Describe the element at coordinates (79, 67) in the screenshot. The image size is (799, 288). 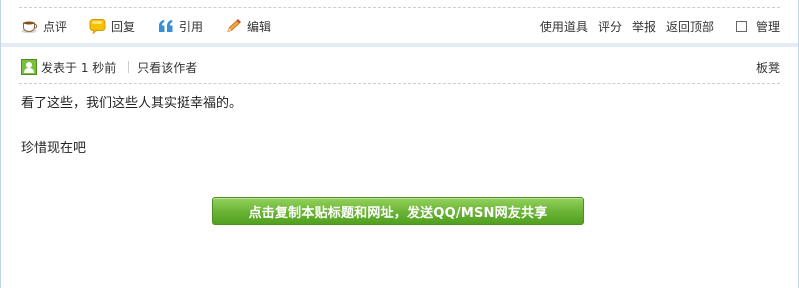
I see `posted-time: 发表于 1 秒前` at that location.